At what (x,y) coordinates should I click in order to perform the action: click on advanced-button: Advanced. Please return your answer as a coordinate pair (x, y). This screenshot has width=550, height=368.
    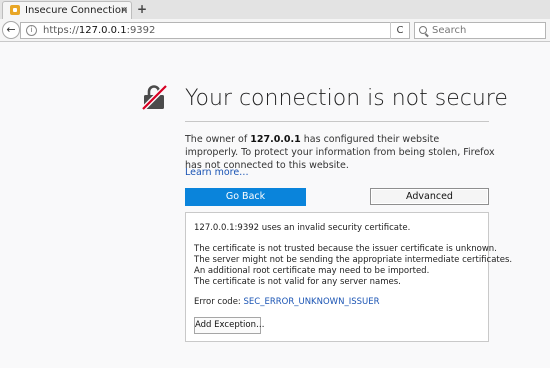
    Looking at the image, I should click on (429, 196).